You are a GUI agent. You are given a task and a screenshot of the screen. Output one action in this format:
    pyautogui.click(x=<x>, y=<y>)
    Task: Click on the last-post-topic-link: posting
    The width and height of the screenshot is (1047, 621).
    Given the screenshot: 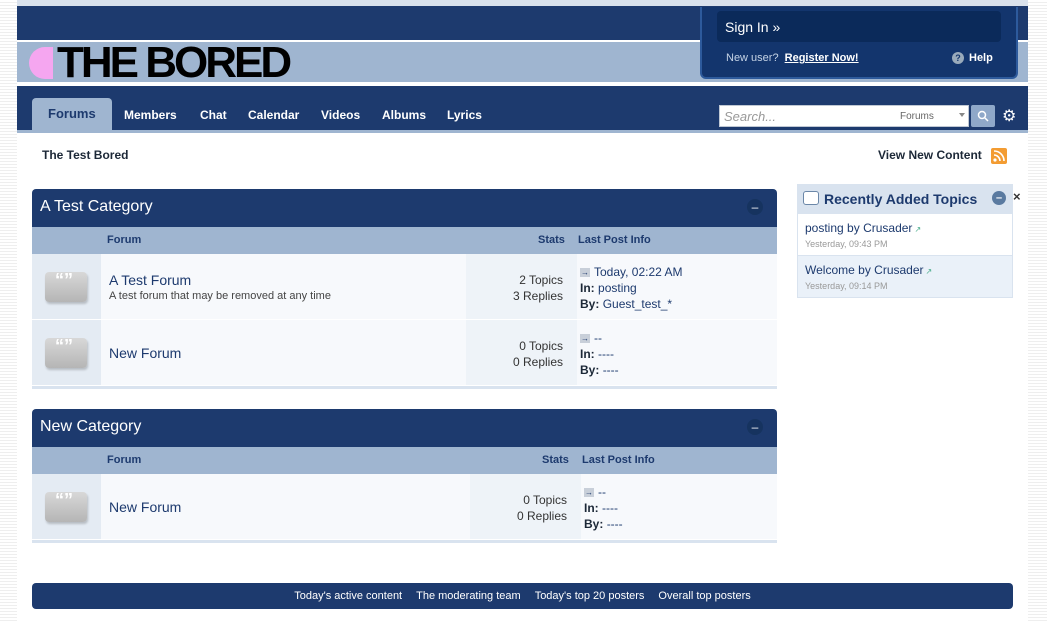 What is the action you would take?
    pyautogui.click(x=617, y=288)
    